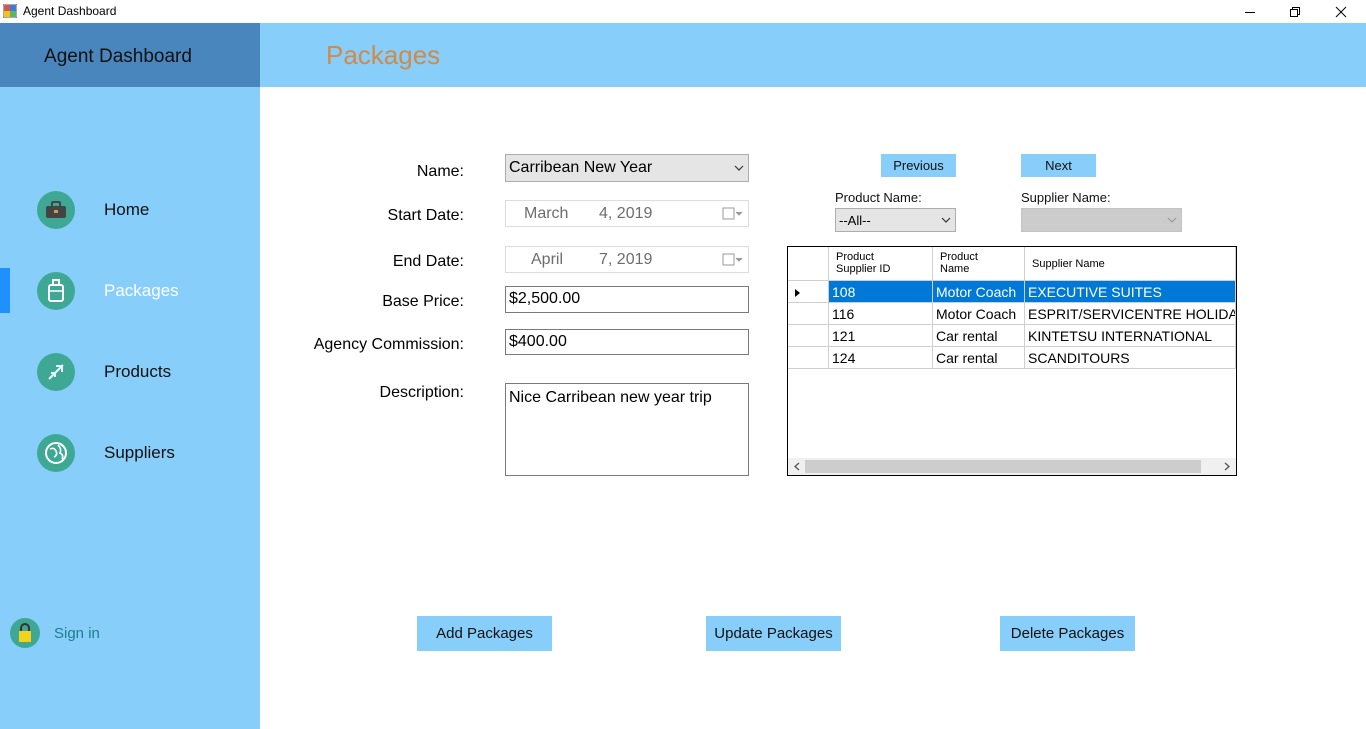 This screenshot has width=1366, height=729. What do you see at coordinates (425, 215) in the screenshot?
I see `start-date-label: Start Date:` at bounding box center [425, 215].